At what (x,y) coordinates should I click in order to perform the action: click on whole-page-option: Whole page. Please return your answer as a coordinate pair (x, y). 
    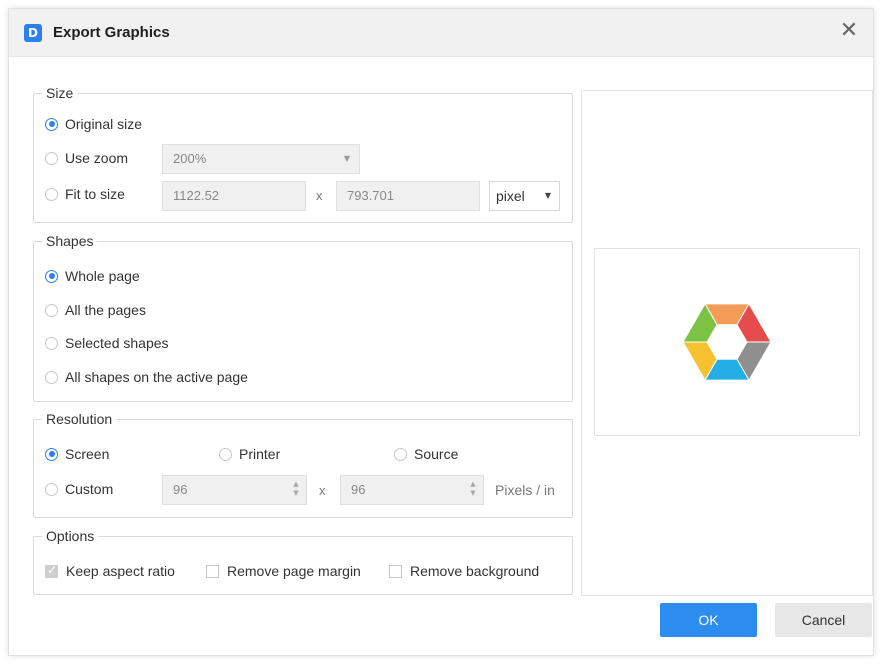
    Looking at the image, I should click on (92, 276).